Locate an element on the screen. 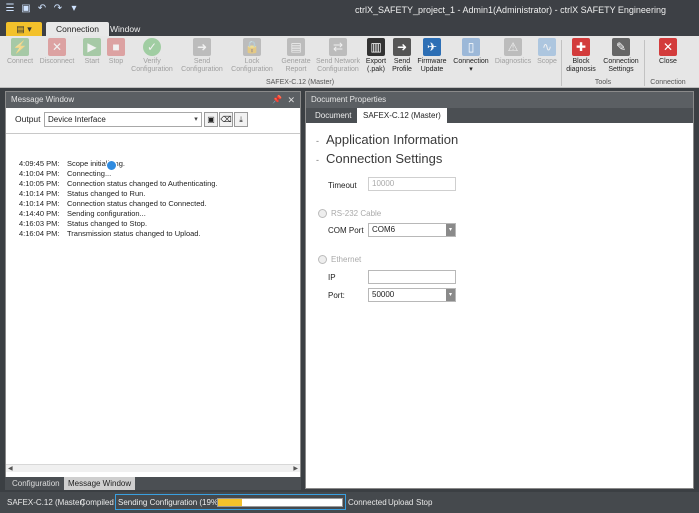 This screenshot has width=699, height=513. ribbon-group-label: Tools is located at coordinates (603, 82).